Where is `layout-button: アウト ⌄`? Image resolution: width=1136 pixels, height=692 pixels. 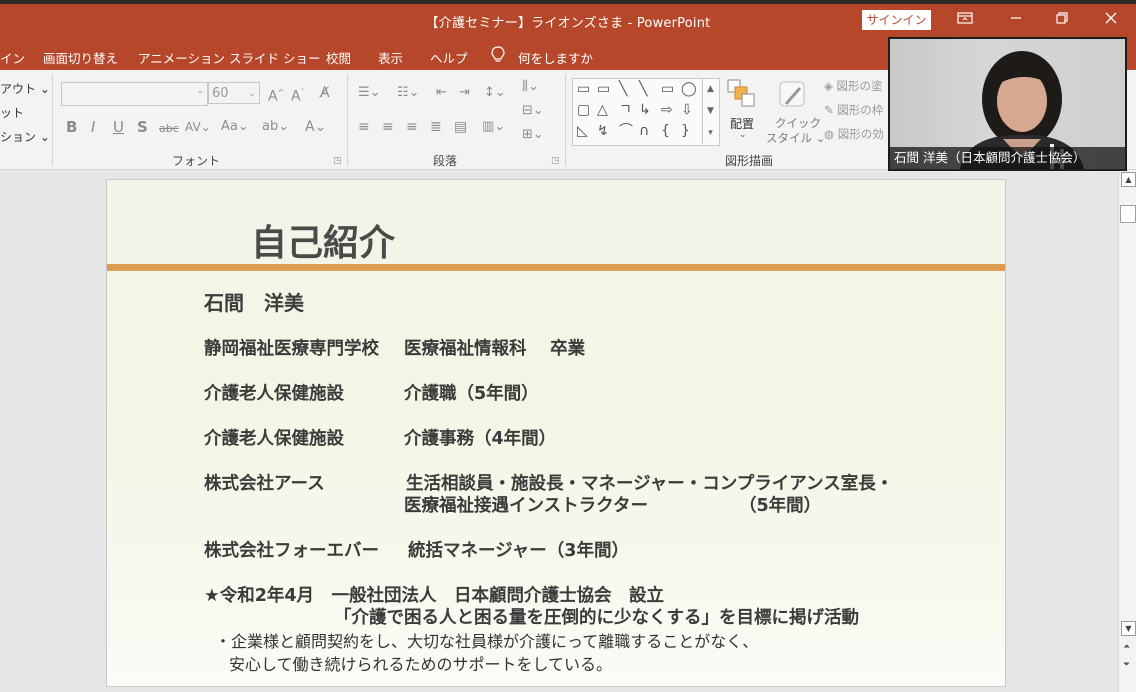
layout-button: アウト ⌄ is located at coordinates (25, 88).